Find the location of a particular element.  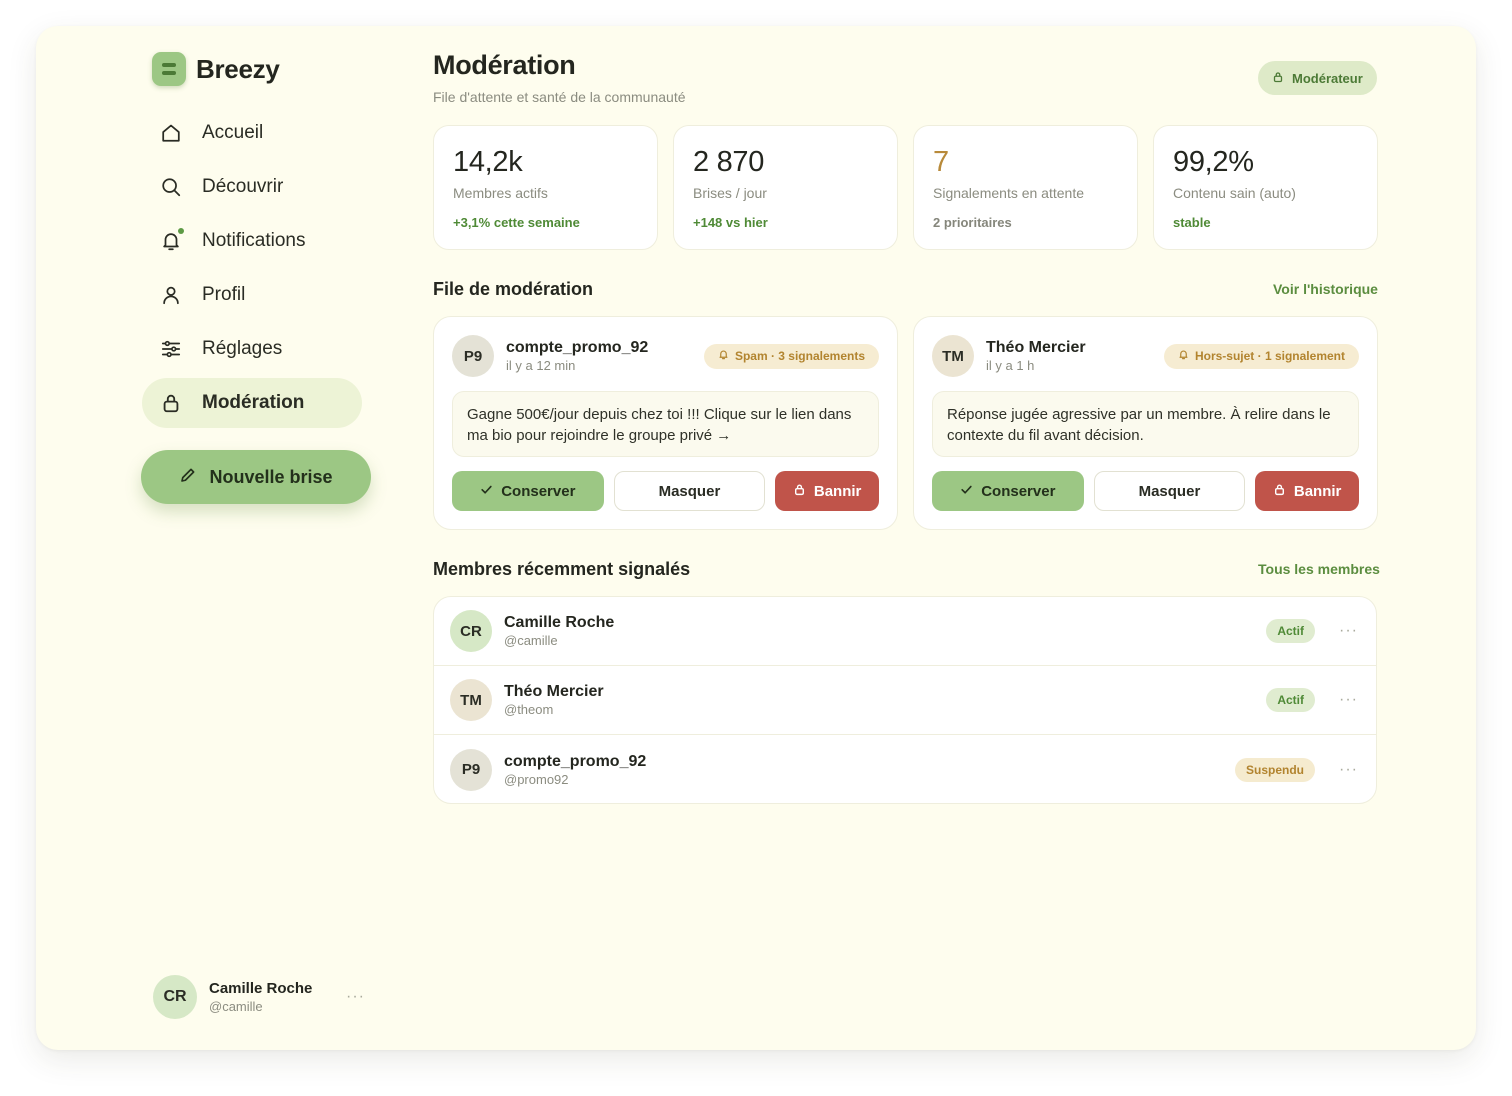

all-members-link: Tous les membres is located at coordinates (1319, 569).